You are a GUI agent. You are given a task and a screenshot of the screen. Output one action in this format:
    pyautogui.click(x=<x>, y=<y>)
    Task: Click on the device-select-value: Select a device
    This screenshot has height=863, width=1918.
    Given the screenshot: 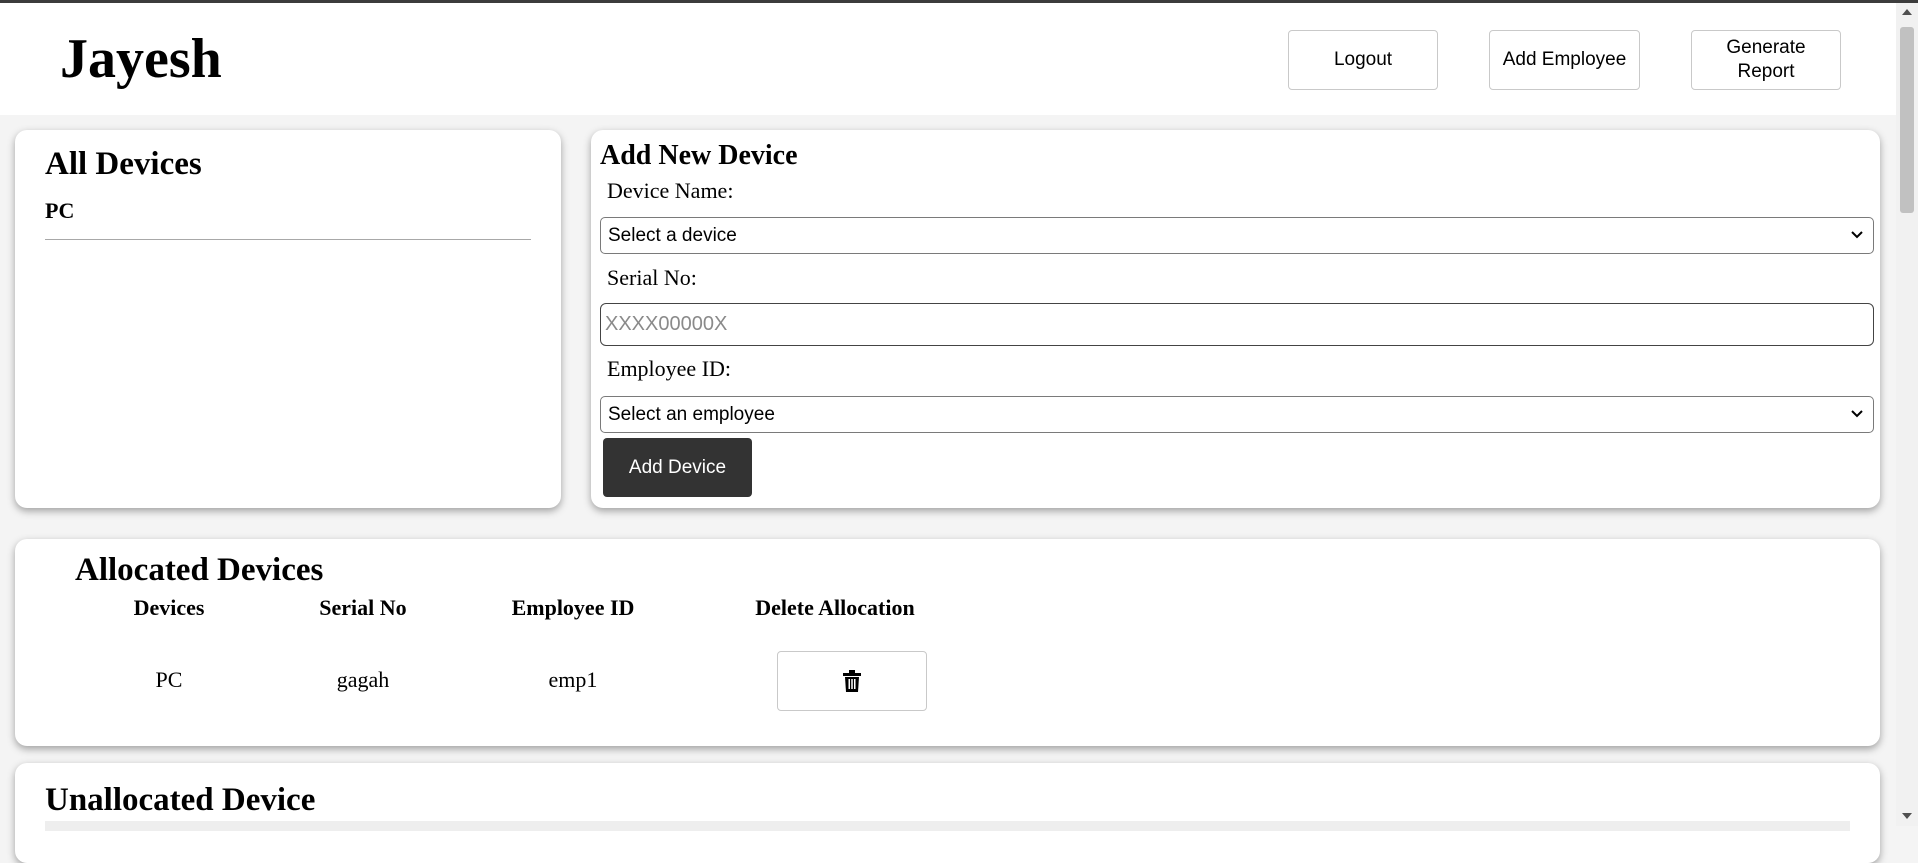 What is the action you would take?
    pyautogui.click(x=672, y=235)
    